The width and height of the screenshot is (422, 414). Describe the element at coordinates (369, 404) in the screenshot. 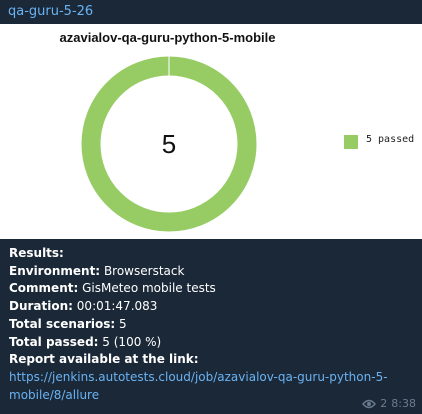

I see `eye-icon` at that location.